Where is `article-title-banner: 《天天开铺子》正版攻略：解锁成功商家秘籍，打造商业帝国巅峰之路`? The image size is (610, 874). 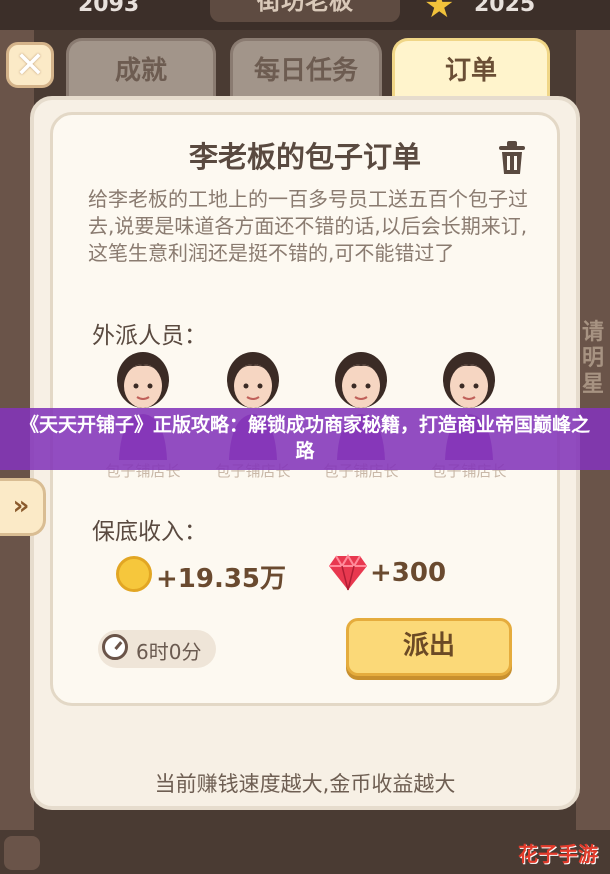 article-title-banner: 《天天开铺子》正版攻略：解锁成功商家秘籍，打造商业帝国巅峰之路 is located at coordinates (305, 439).